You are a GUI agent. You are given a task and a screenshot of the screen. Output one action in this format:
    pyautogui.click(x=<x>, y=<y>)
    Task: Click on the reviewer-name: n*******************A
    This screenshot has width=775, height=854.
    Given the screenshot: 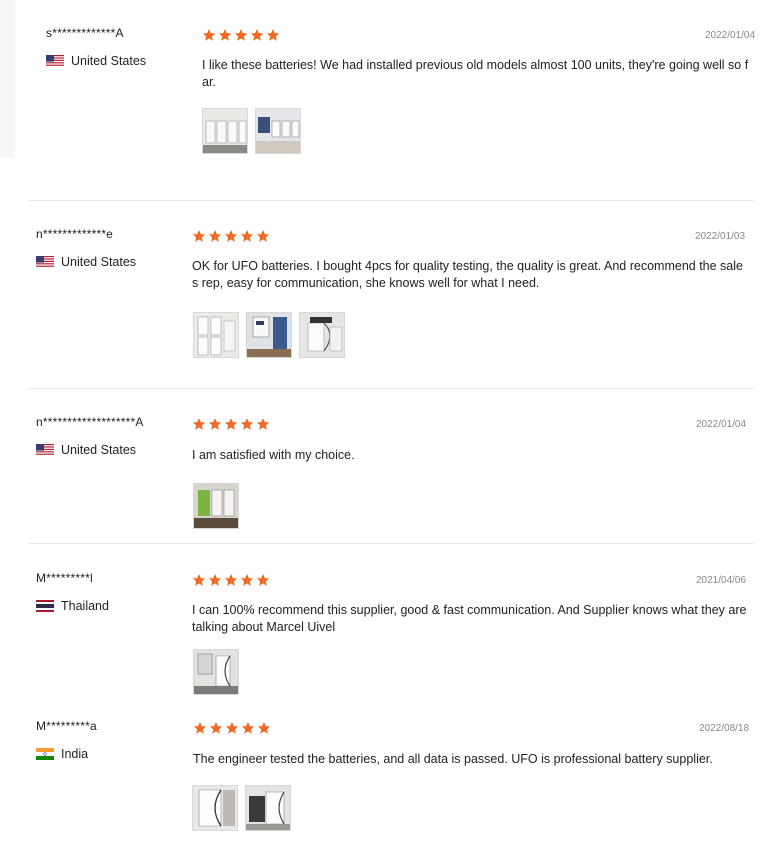 What is the action you would take?
    pyautogui.click(x=90, y=422)
    